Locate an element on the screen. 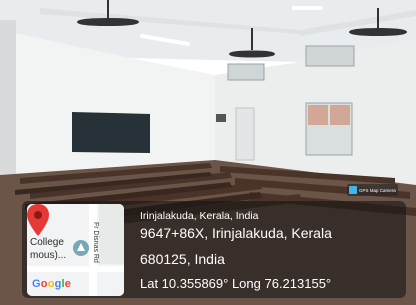 This screenshot has height=305, width=416. gps-badge-label: GPS Map Camera is located at coordinates (377, 190).